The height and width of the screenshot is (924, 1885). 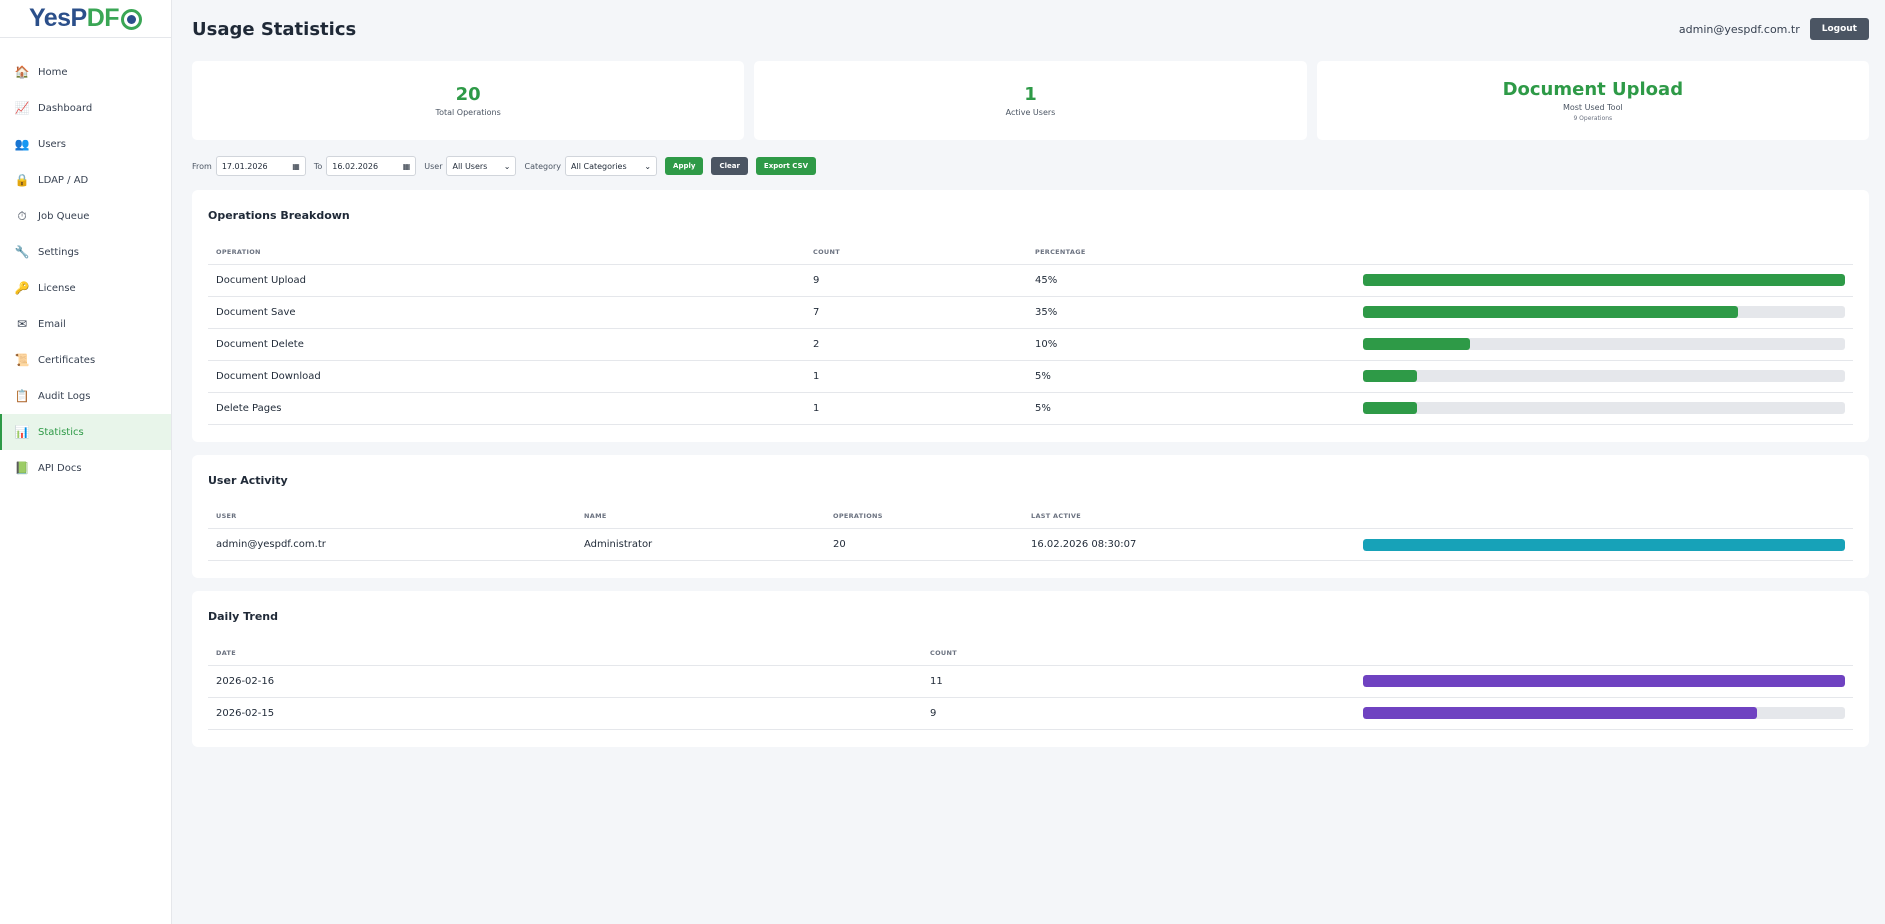 What do you see at coordinates (85, 288) in the screenshot?
I see `sidebar-item-license: 🔑 License` at bounding box center [85, 288].